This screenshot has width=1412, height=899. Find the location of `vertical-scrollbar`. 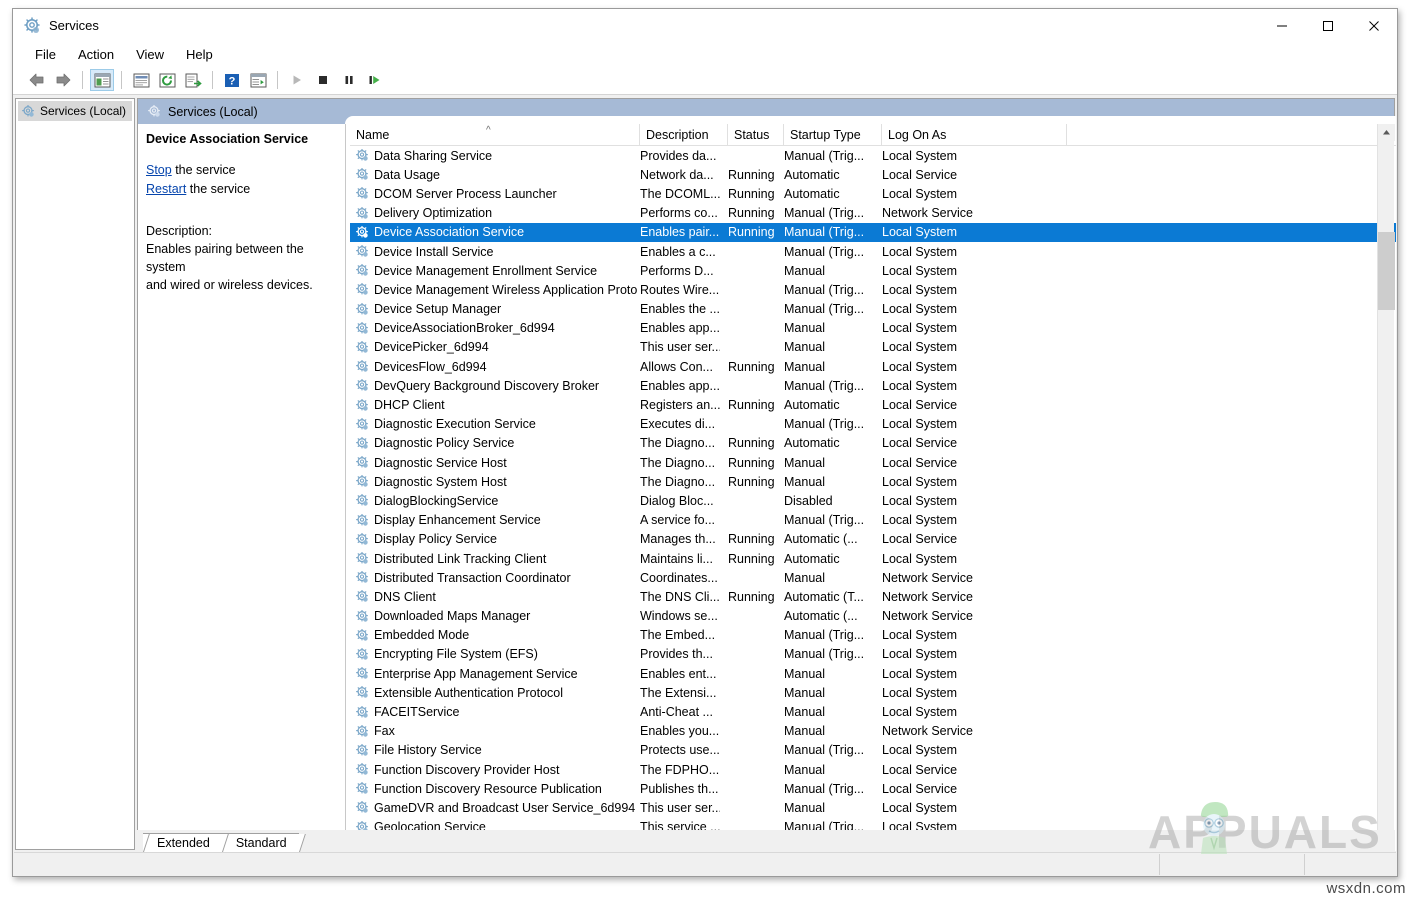

vertical-scrollbar is located at coordinates (1386, 487).